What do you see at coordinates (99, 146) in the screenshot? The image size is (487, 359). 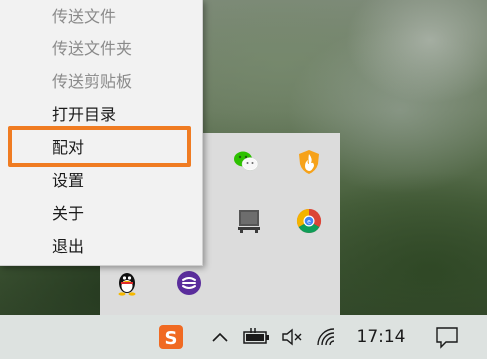 I see `highlight-box-pair` at bounding box center [99, 146].